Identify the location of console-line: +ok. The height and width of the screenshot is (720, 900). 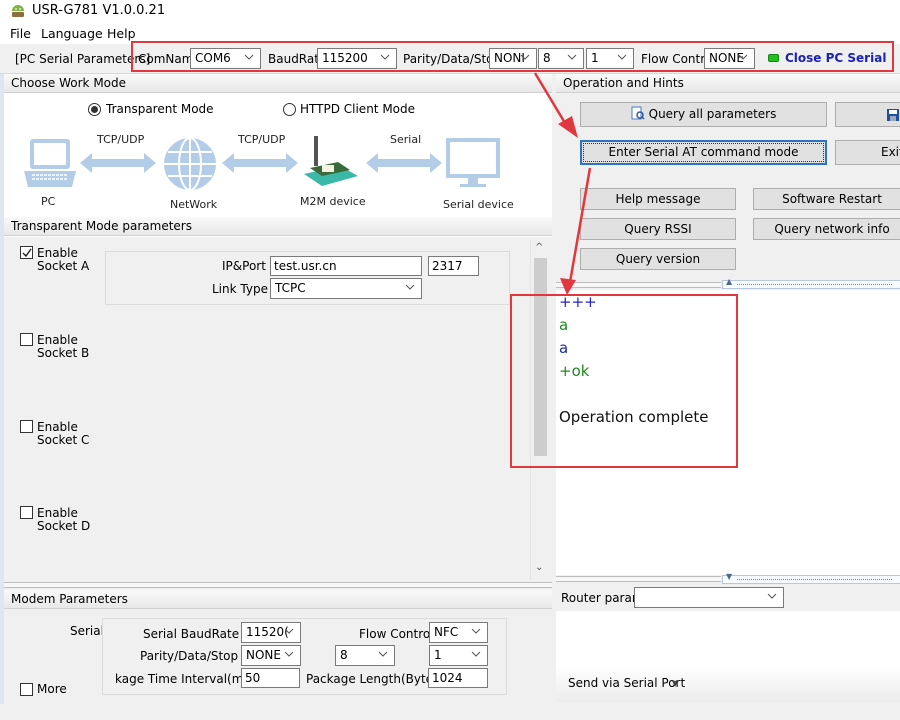
(574, 371).